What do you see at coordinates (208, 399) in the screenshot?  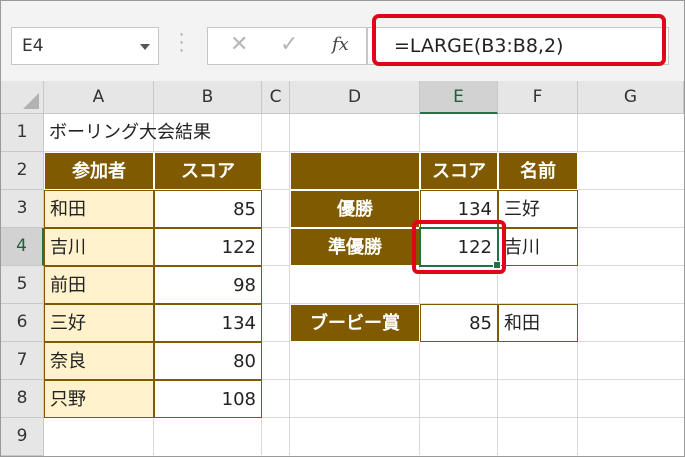 I see `participant-score-cell: 108` at bounding box center [208, 399].